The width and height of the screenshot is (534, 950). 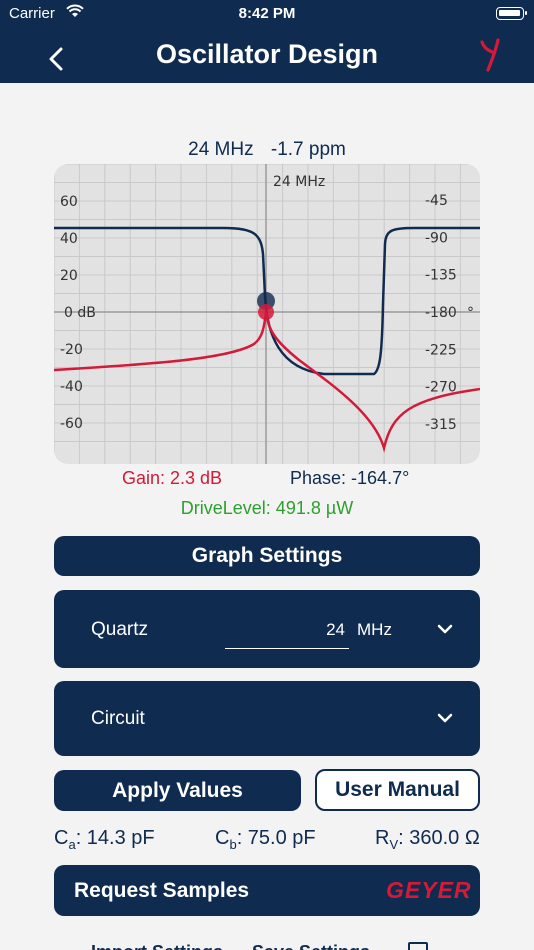 I want to click on right-tick-label: -90, so click(x=436, y=238).